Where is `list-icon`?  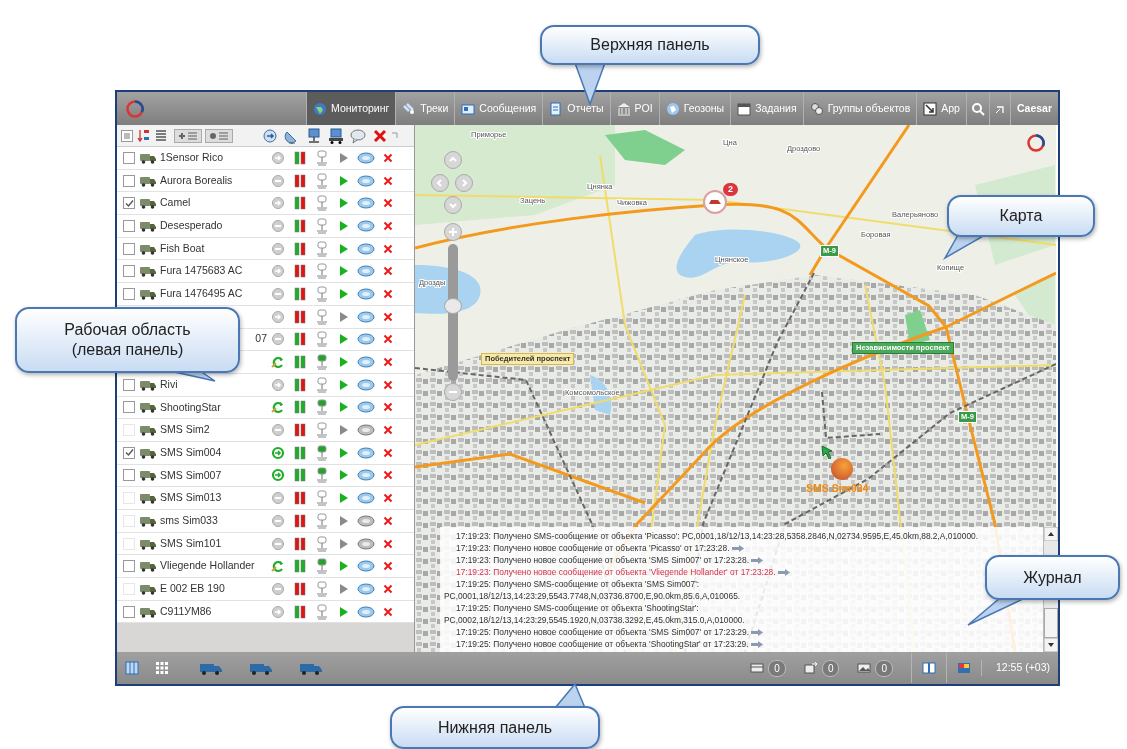 list-icon is located at coordinates (161, 136).